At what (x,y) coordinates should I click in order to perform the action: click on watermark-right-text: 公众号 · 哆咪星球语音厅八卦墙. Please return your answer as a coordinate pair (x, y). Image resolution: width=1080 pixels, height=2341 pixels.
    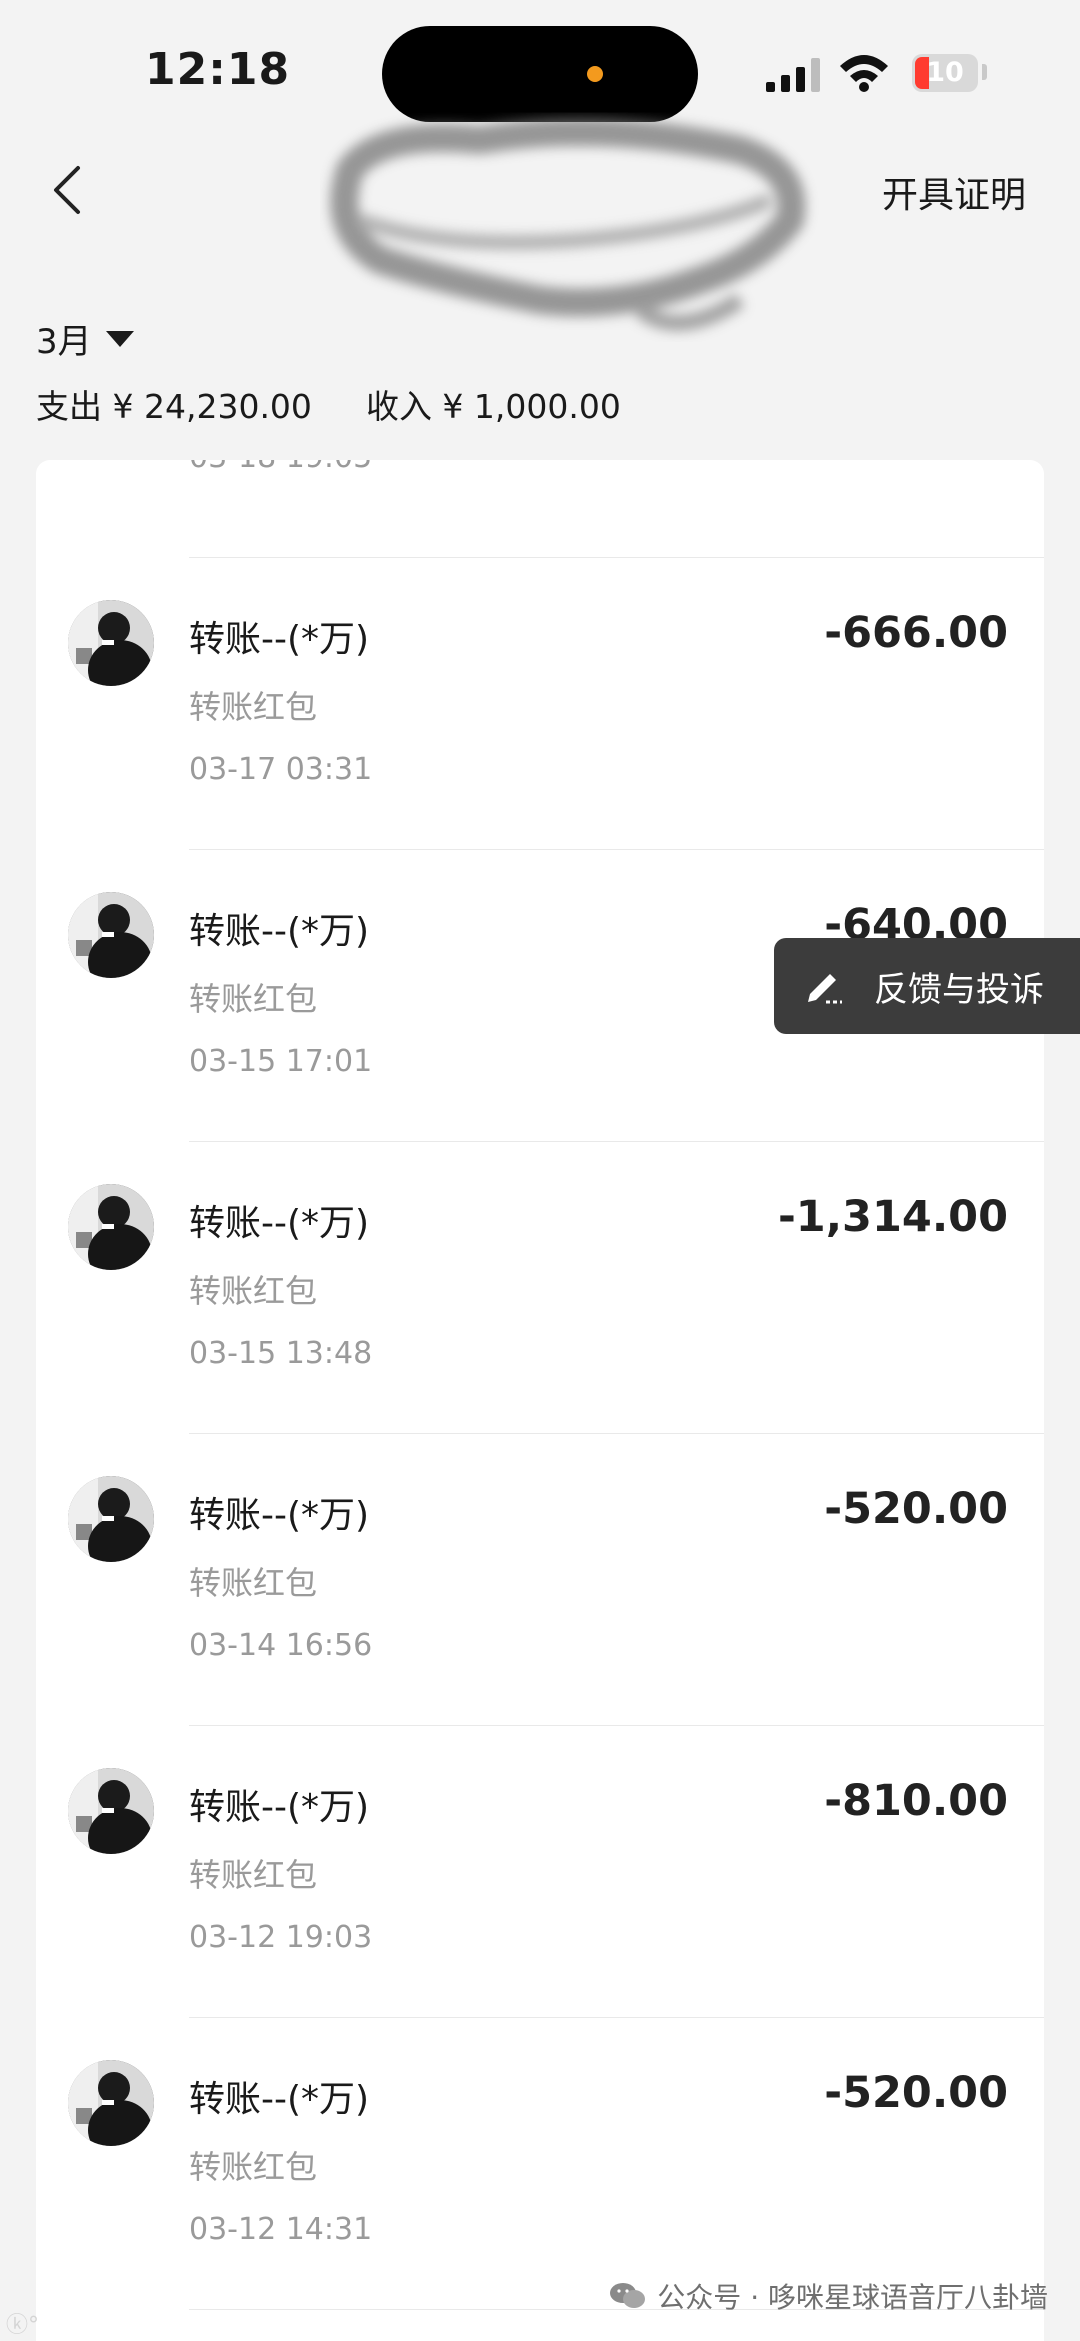
    Looking at the image, I should click on (852, 2297).